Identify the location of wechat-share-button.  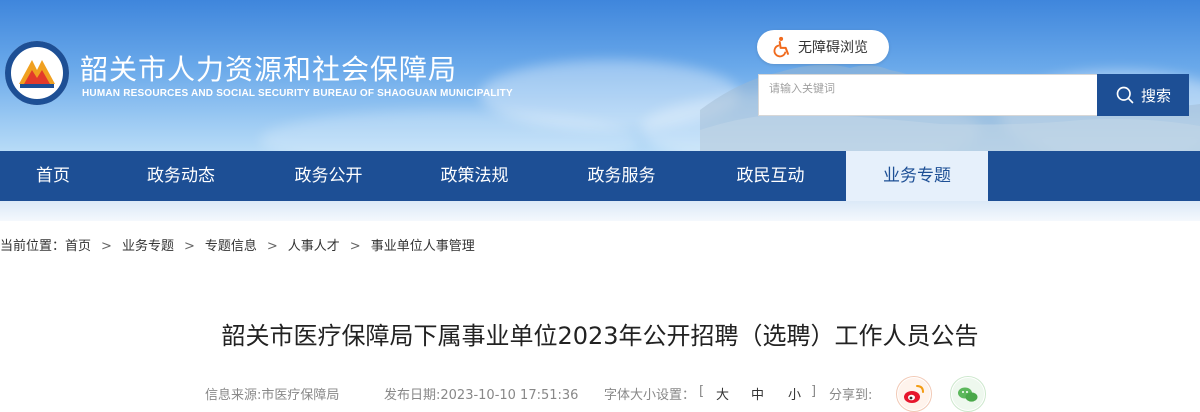
(968, 394).